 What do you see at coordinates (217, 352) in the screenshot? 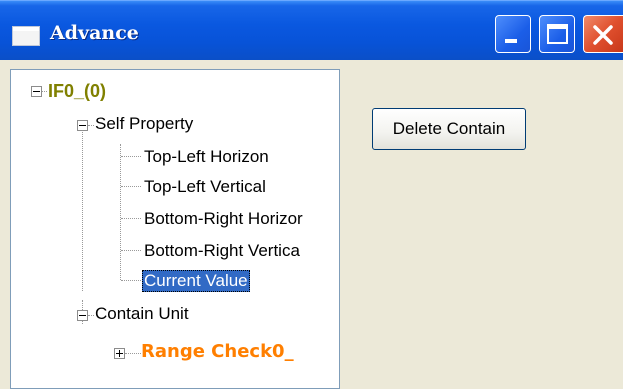
I see `tree-node-range-check: Range Check0_` at bounding box center [217, 352].